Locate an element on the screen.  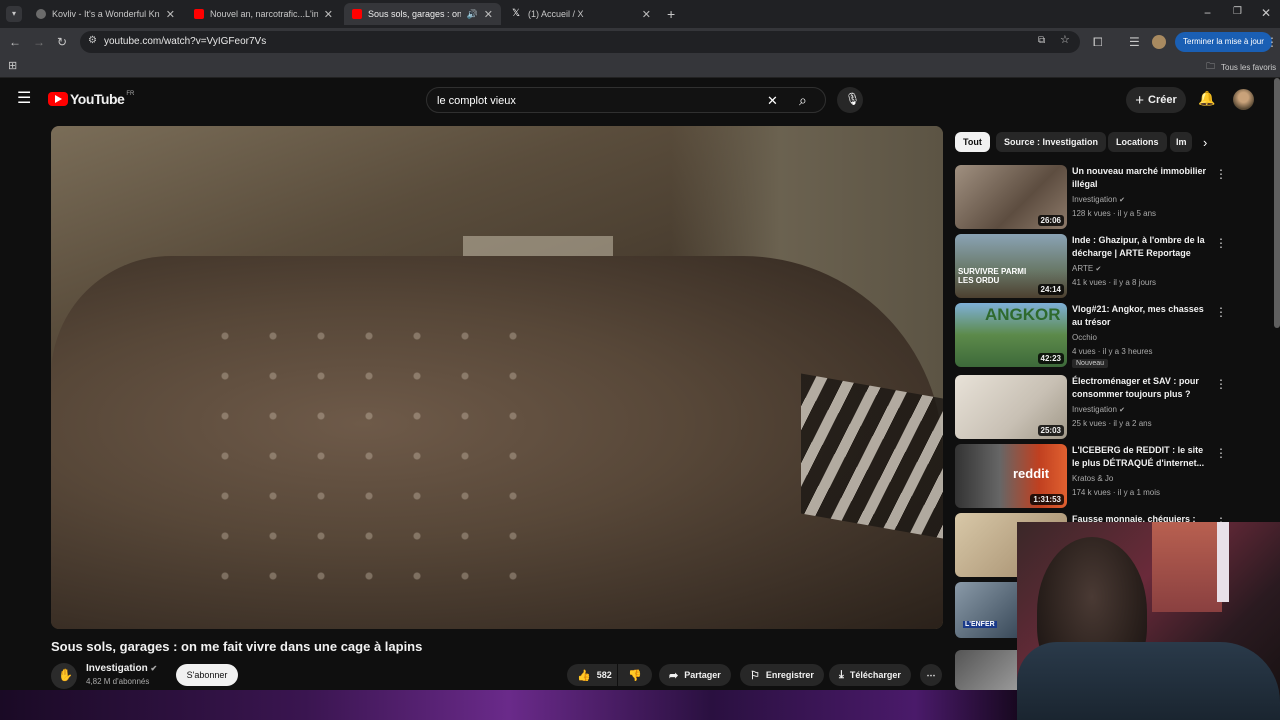
video-thumbnail: L'ENFER is located at coordinates (986, 610).